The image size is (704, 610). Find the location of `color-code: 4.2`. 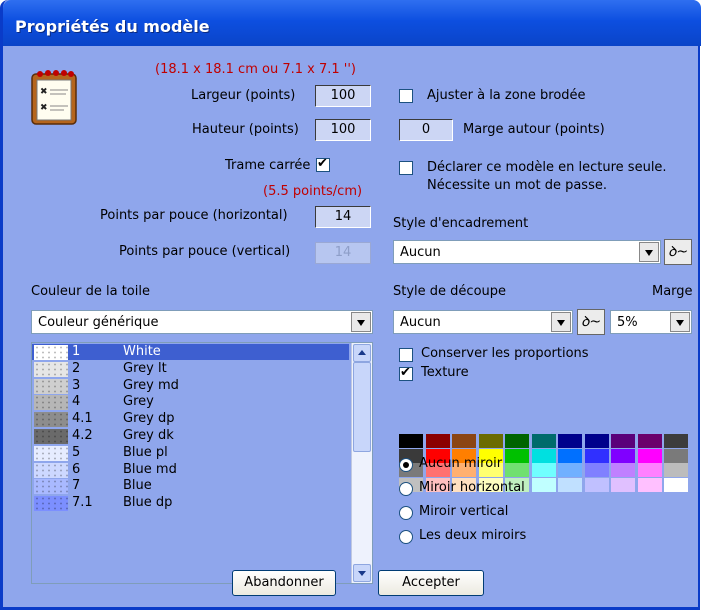

color-code: 4.2 is located at coordinates (82, 435).